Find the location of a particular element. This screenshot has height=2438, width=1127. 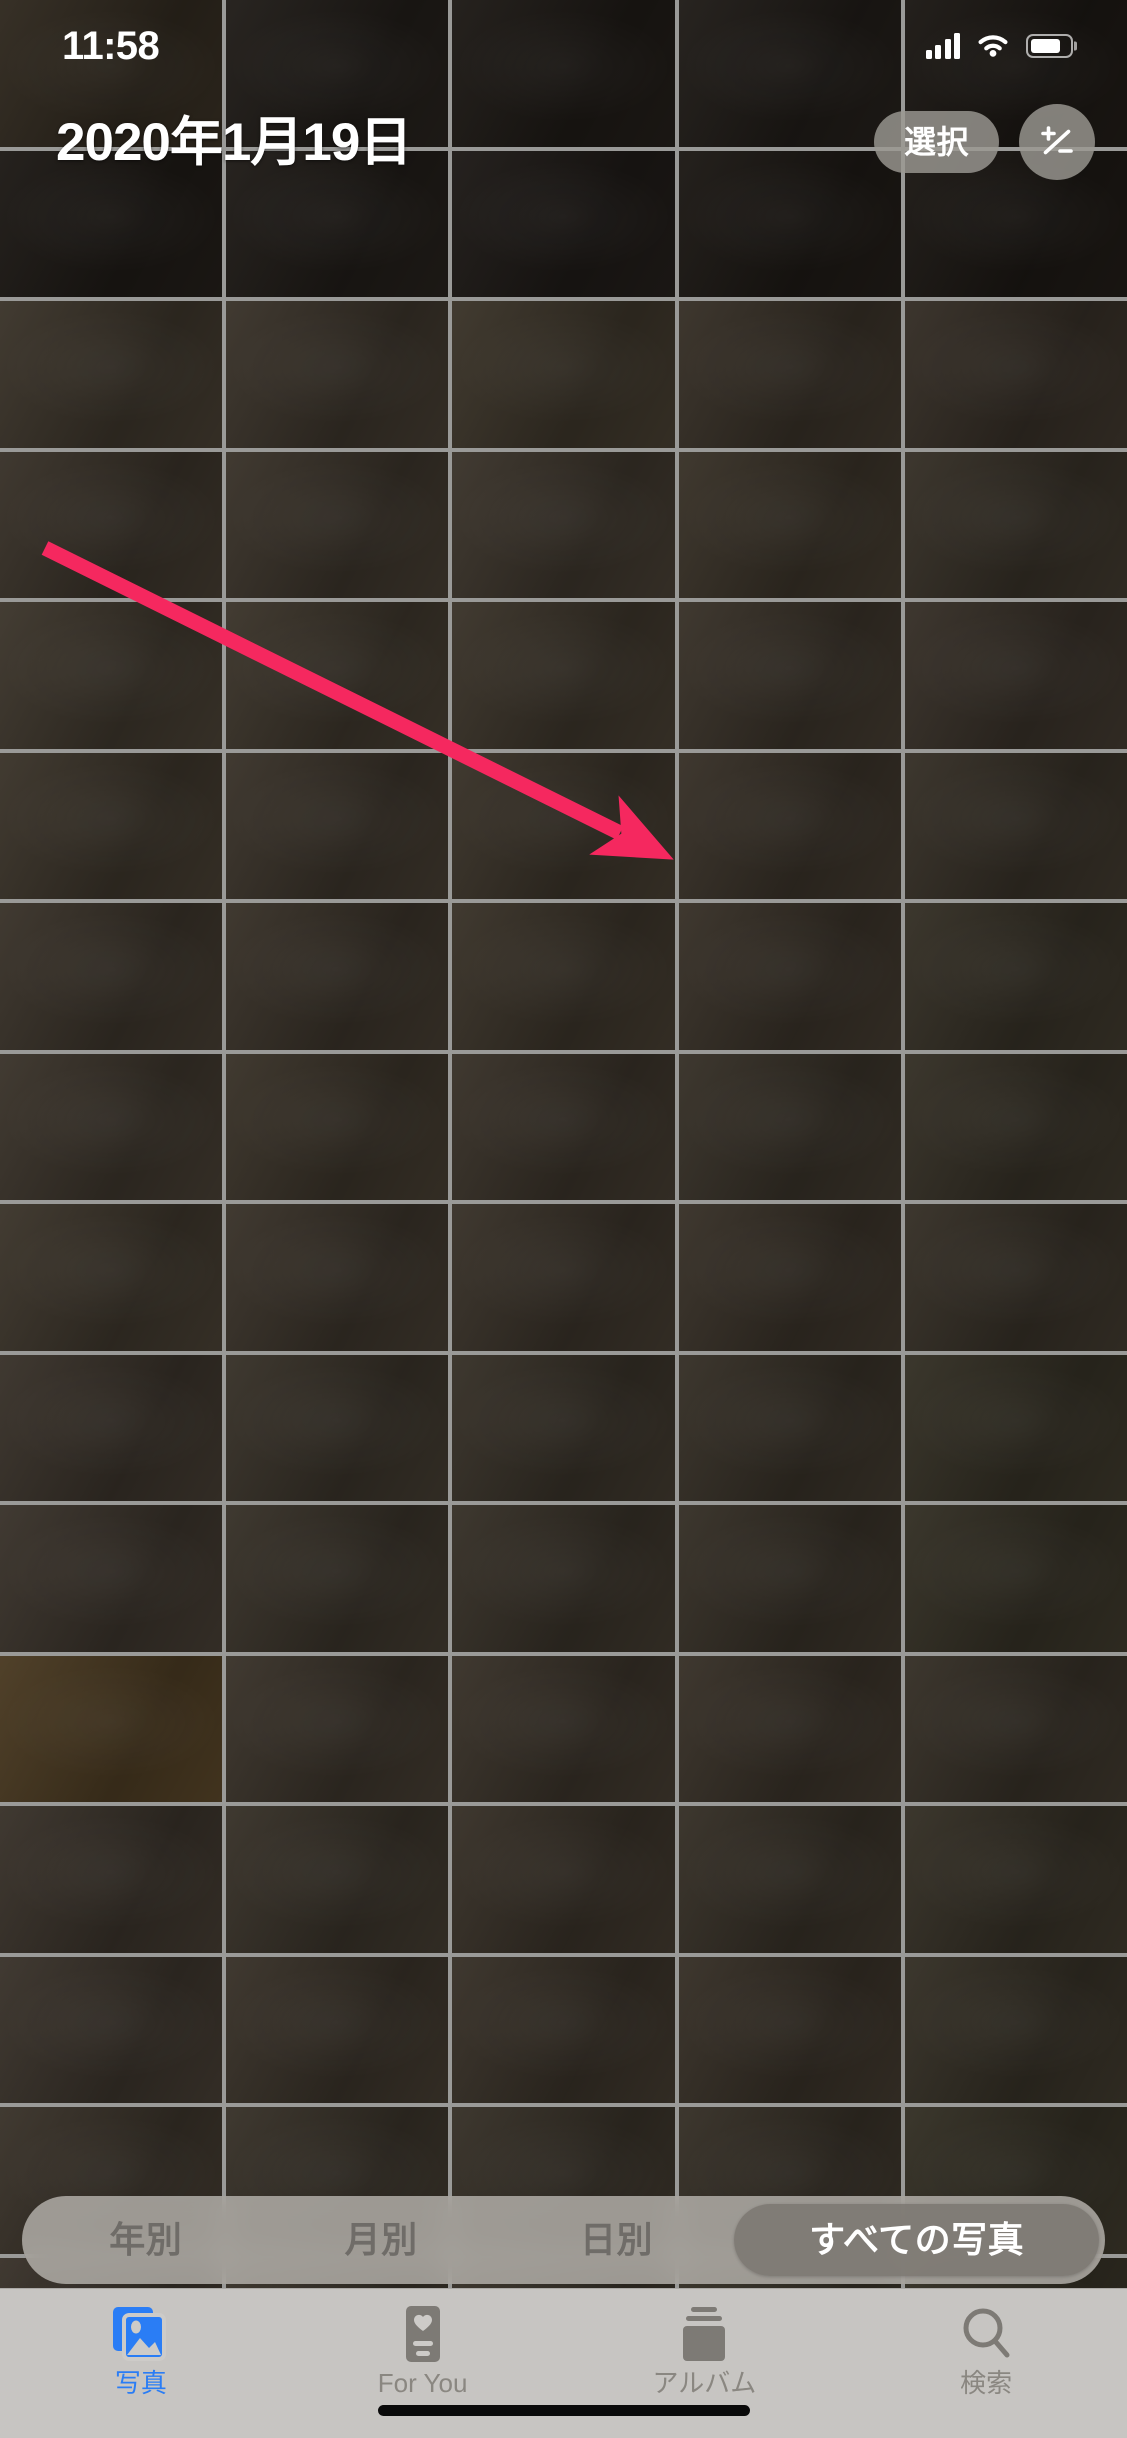

tab-item-search: 検索 is located at coordinates (986, 2349).